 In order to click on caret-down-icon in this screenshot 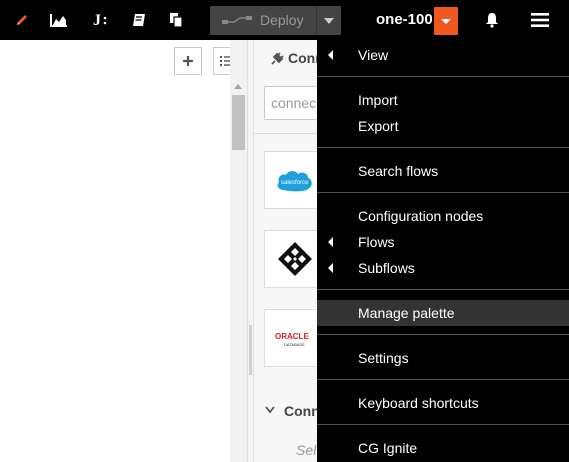, I will do `click(446, 21)`.